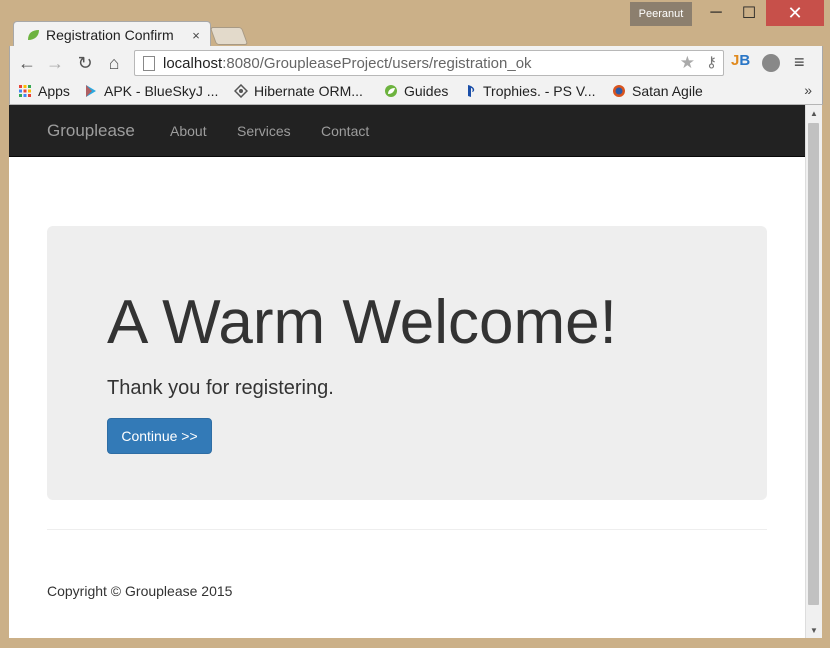 This screenshot has width=830, height=648. I want to click on nav-link-about: About, so click(188, 131).